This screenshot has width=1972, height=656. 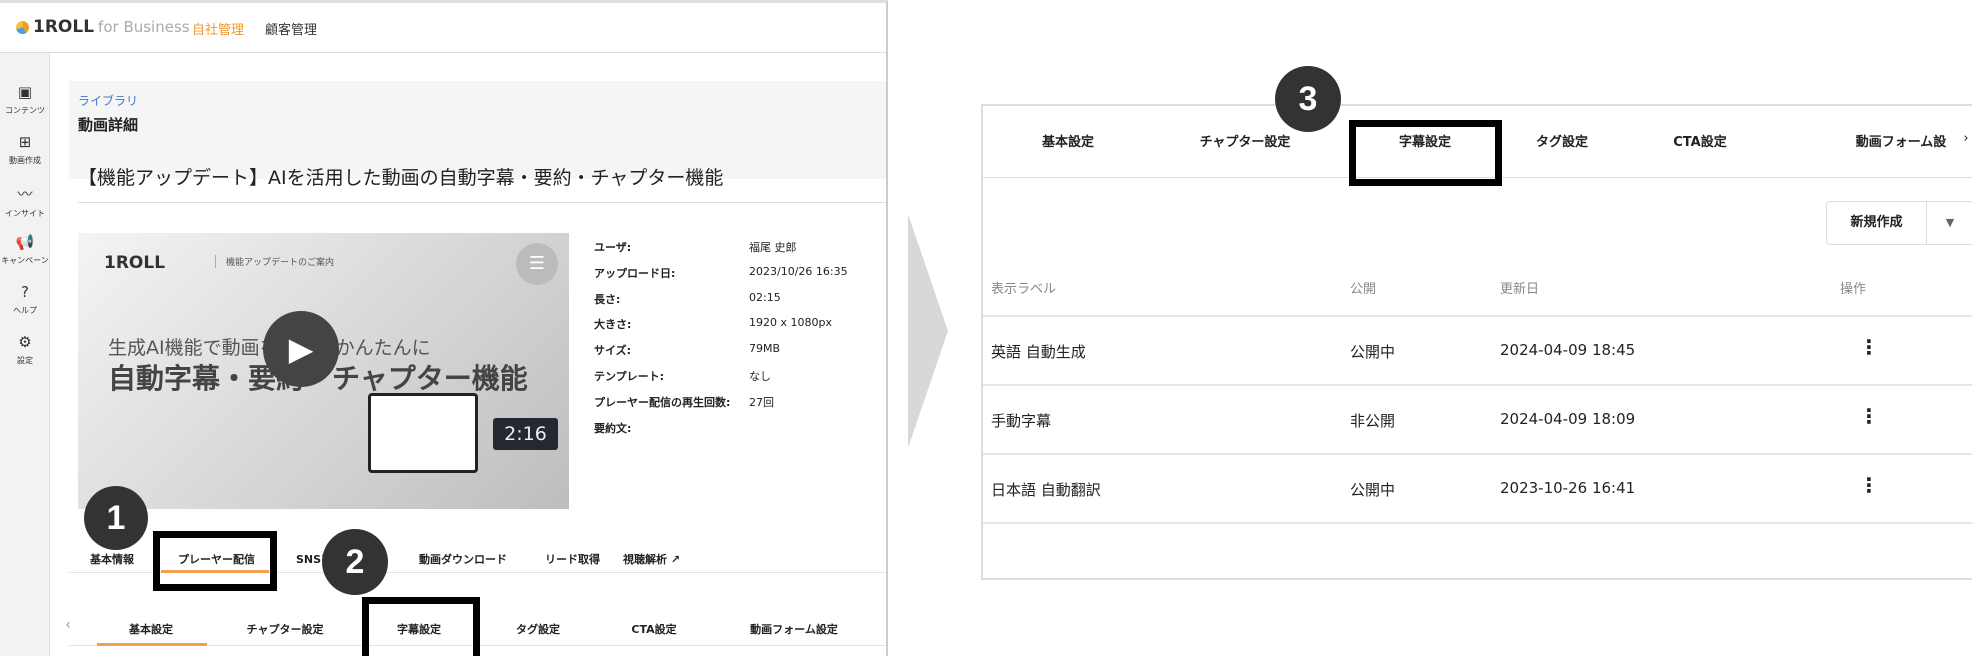 I want to click on sidebar-label: 設定, so click(x=25, y=360).